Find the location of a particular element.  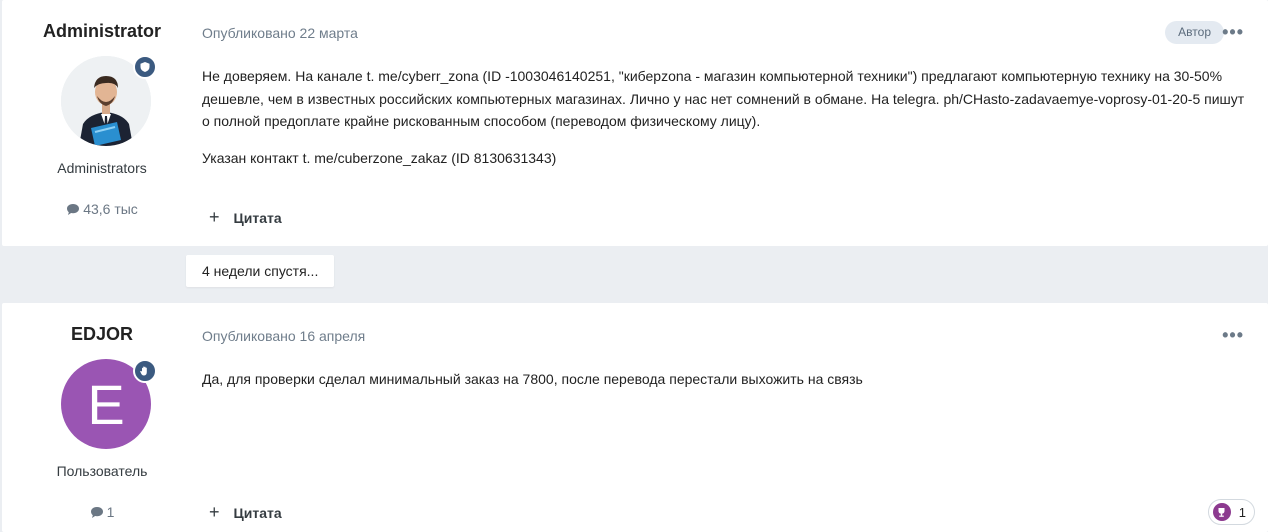

post-date: Опубликовано 22 марта is located at coordinates (280, 33).